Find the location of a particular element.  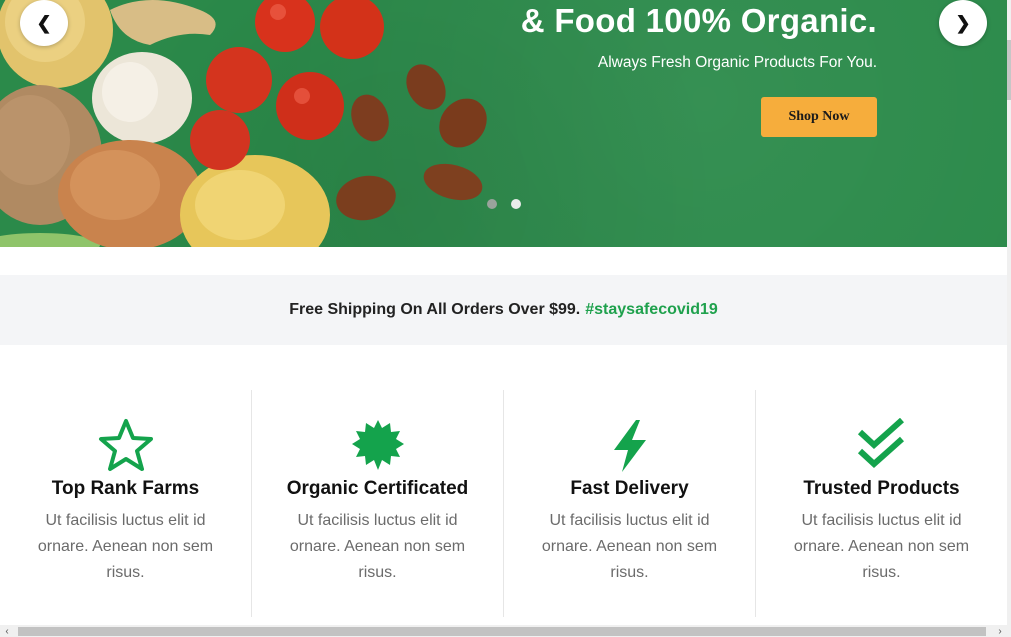

double-check-icon is located at coordinates (880, 443).